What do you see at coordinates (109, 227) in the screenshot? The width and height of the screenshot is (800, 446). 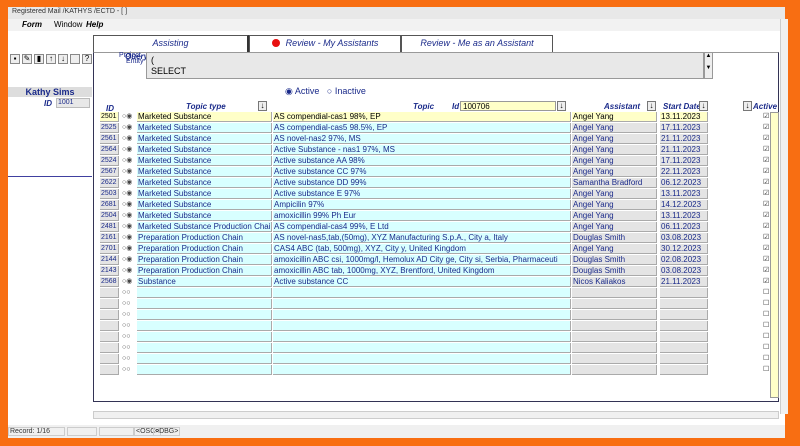 I see `row-id: 2481` at bounding box center [109, 227].